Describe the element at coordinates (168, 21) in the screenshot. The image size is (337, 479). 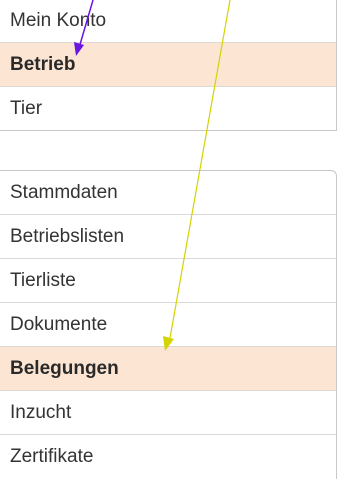
I see `nav-item-mein-konto: Mein Konto` at that location.